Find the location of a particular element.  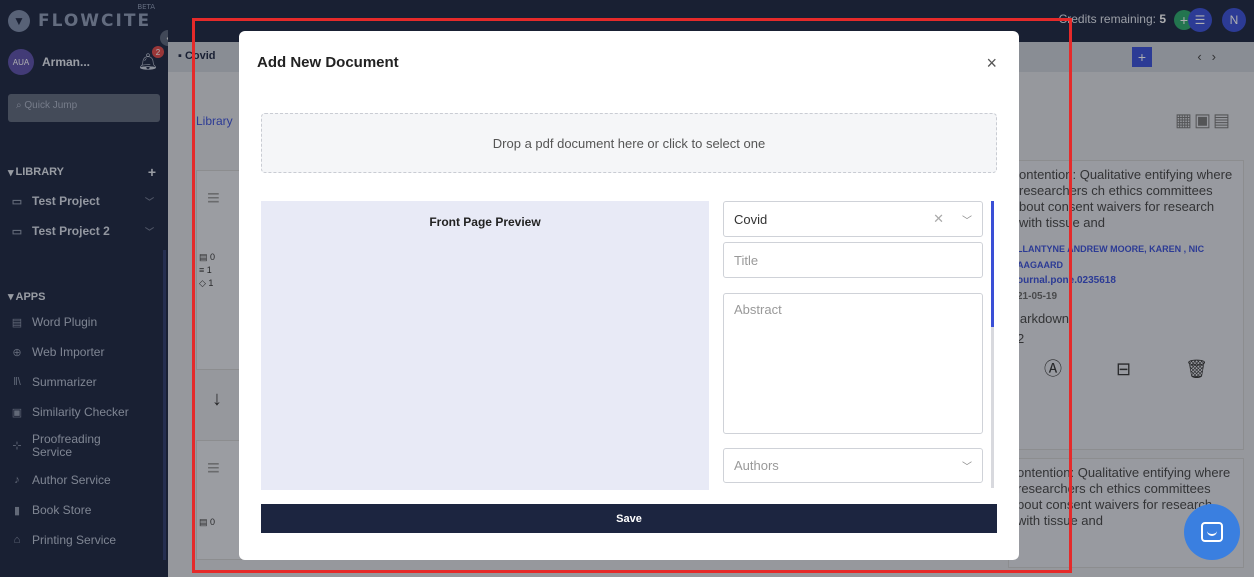

chat-icon is located at coordinates (1212, 532).